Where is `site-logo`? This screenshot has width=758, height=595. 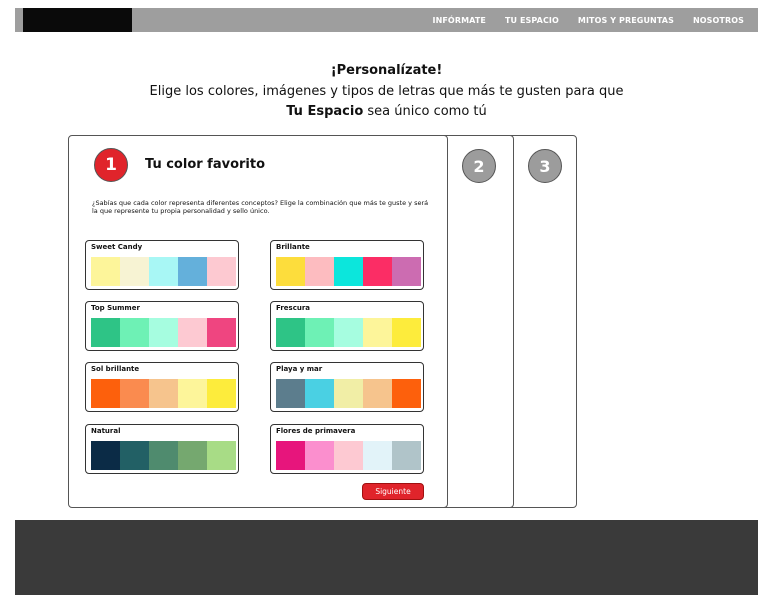
site-logo is located at coordinates (77, 20).